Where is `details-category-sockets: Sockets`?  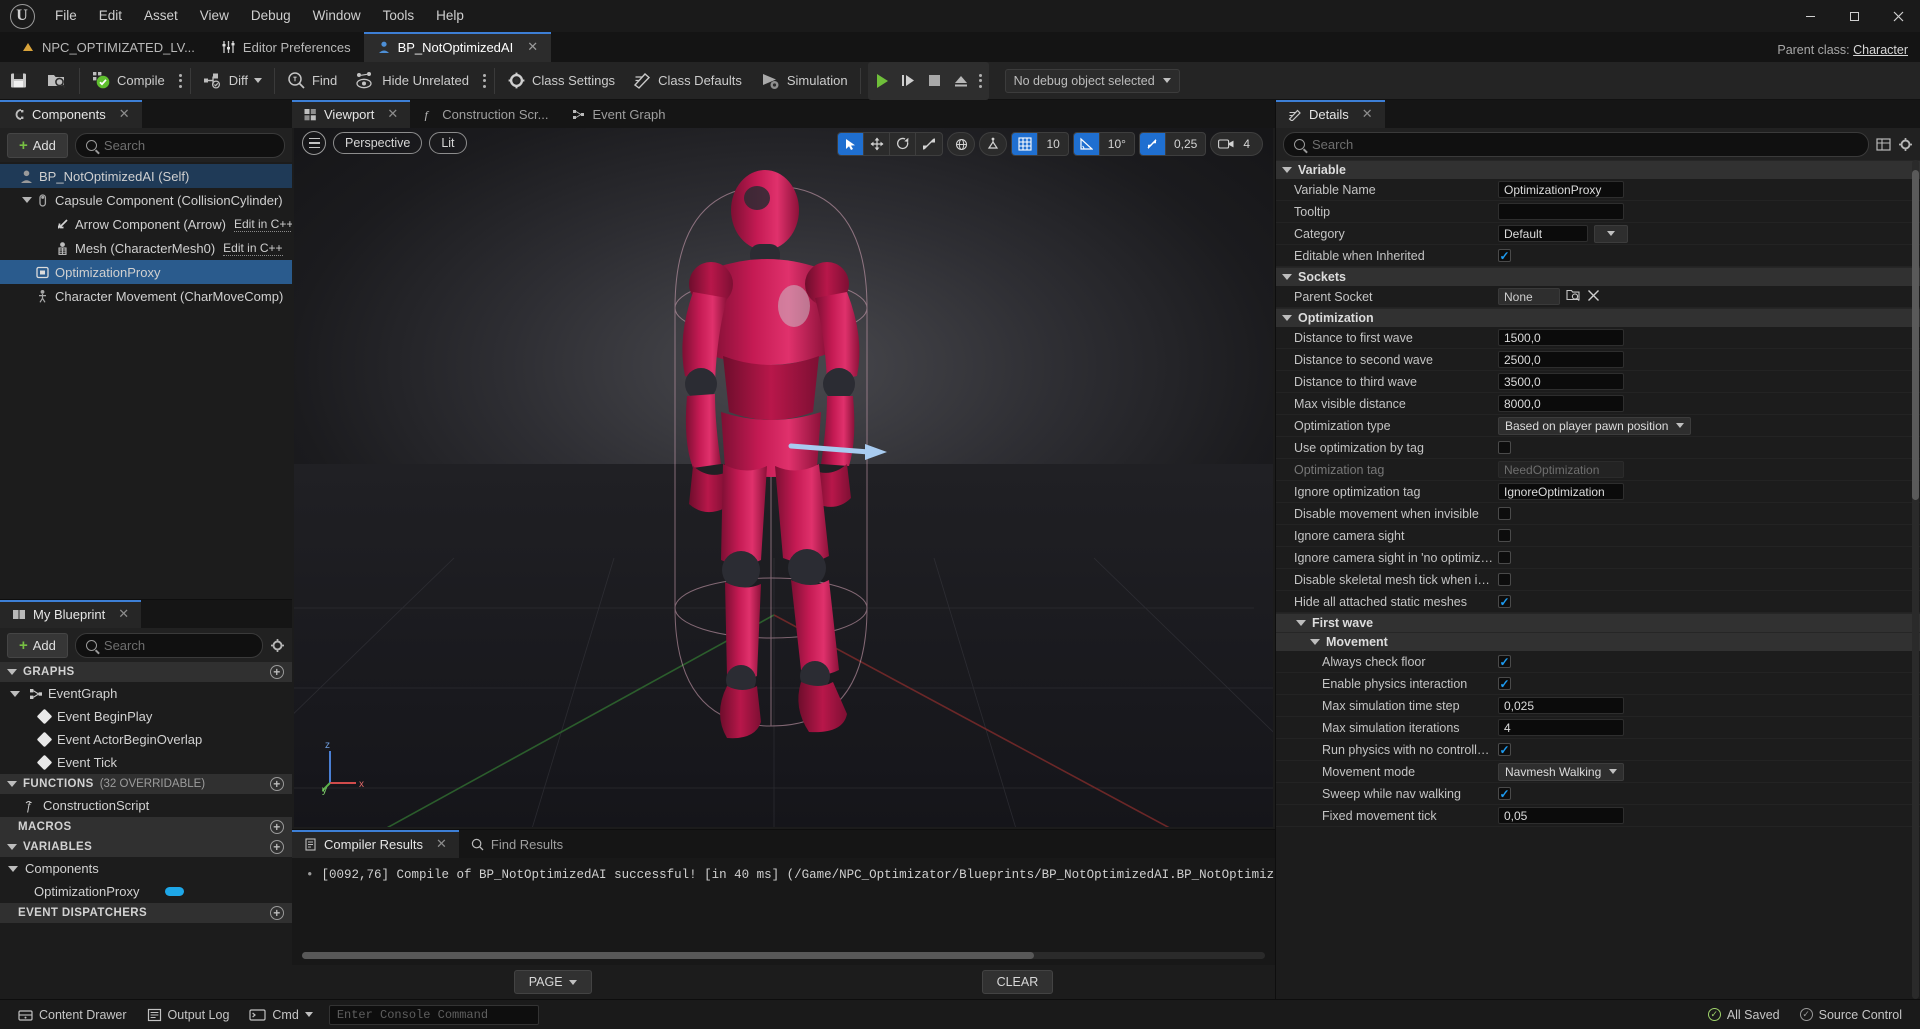
details-category-sockets: Sockets is located at coordinates (1598, 276).